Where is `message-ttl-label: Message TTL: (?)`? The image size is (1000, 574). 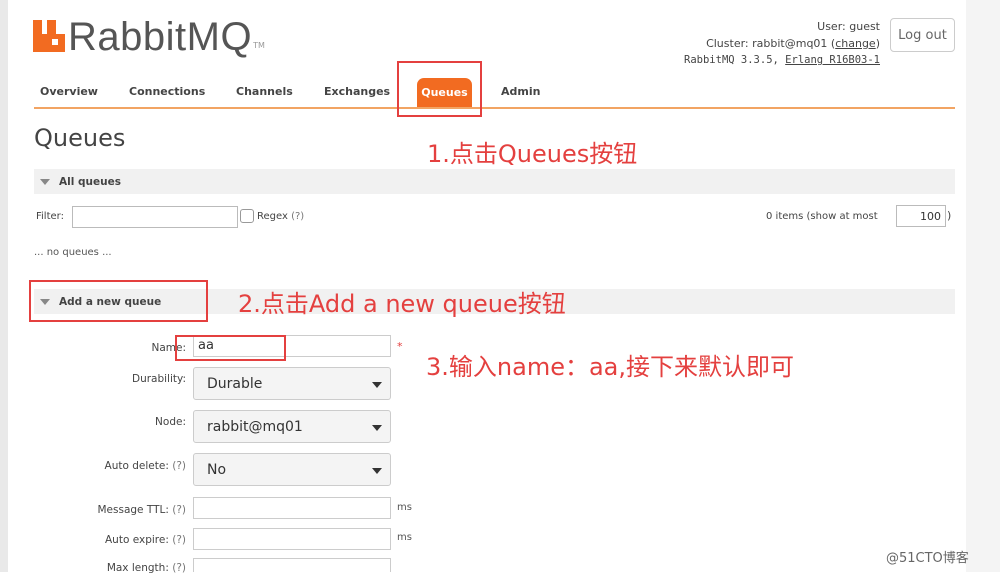
message-ttl-label: Message TTL: (?) is located at coordinates (111, 510).